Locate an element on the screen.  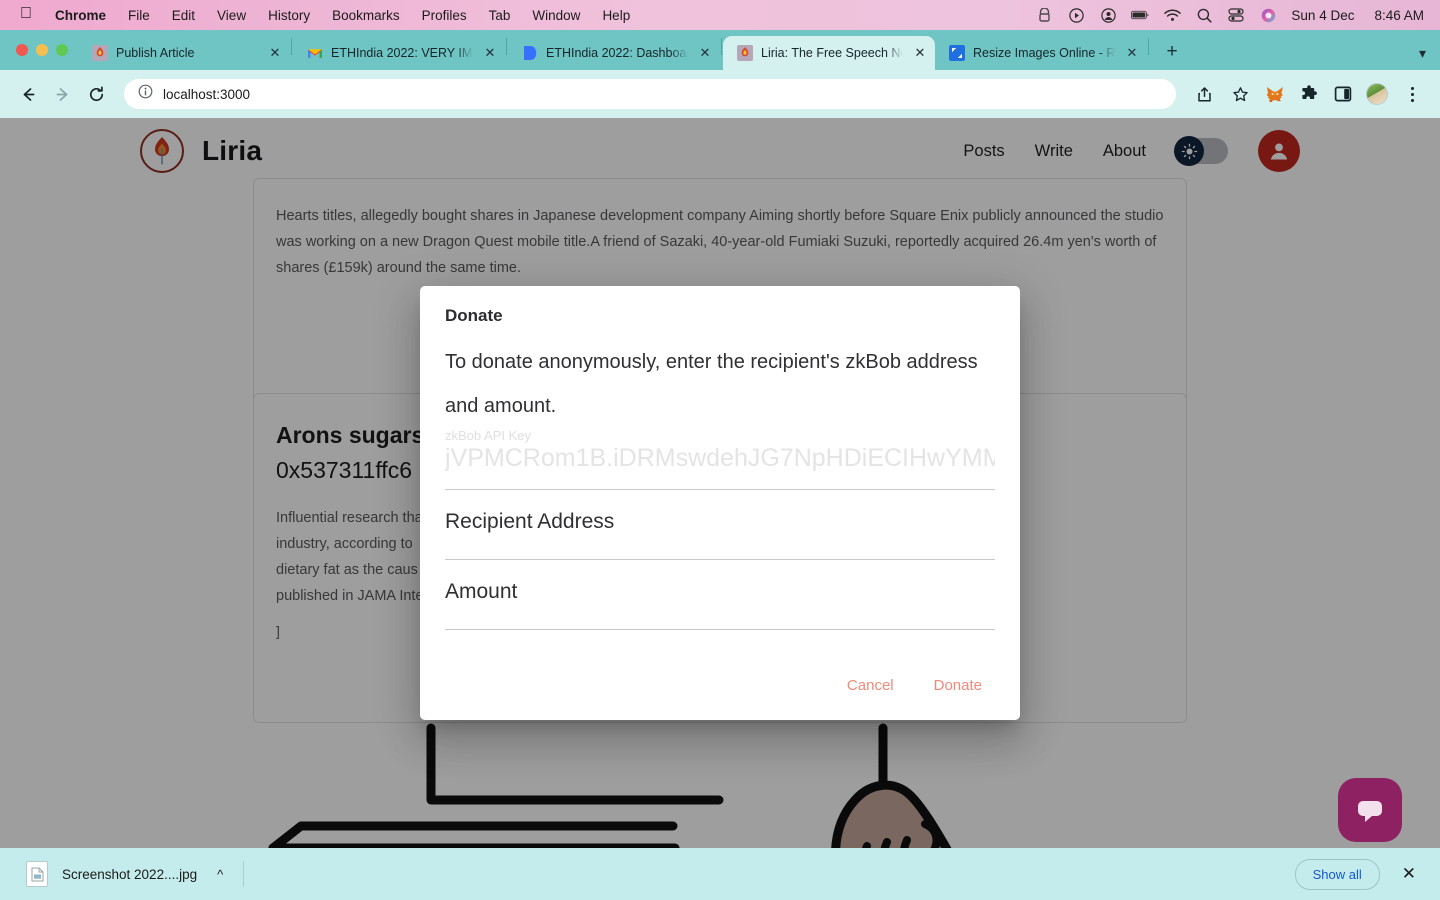
menu-bar-status-icons: Sun 4 Dec 8:46 AM is located at coordinates (1231, 15).